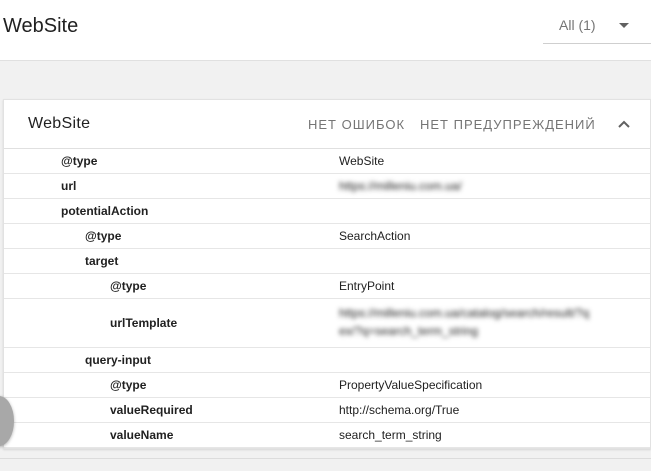 This screenshot has width=651, height=471. Describe the element at coordinates (102, 261) in the screenshot. I see `property-key: target` at that location.